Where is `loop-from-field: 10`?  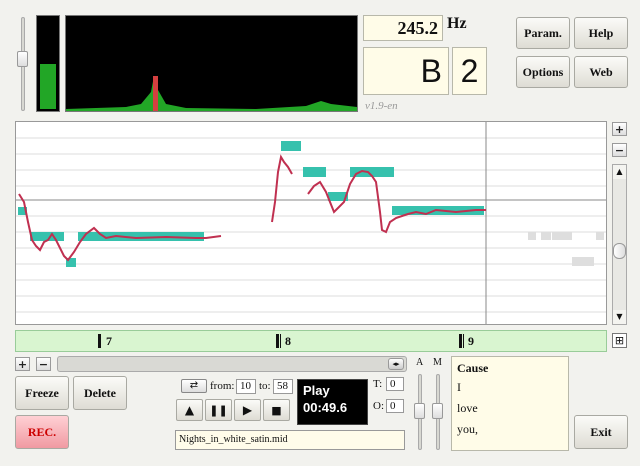
loop-from-field: 10 is located at coordinates (246, 386).